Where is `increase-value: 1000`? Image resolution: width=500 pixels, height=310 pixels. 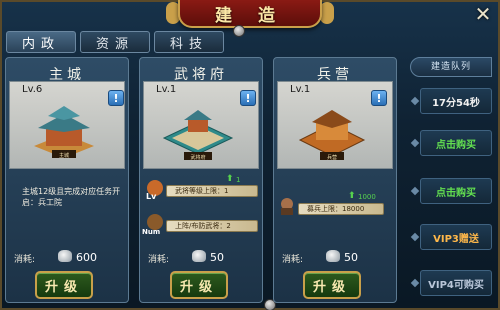
increase-value: 1000 is located at coordinates (367, 197).